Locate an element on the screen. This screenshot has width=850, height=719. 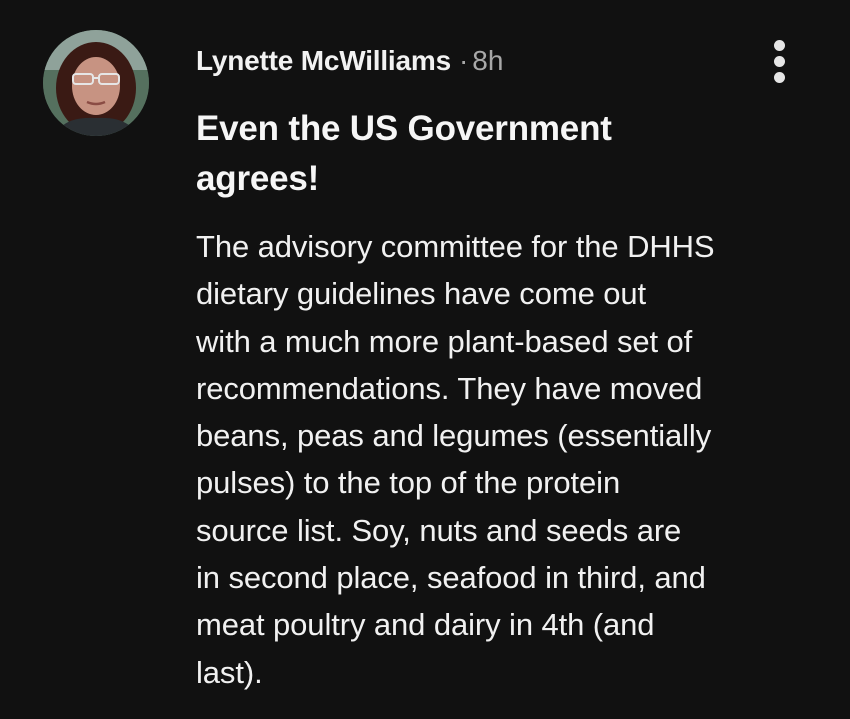
post-title: Even the US Government agrees! is located at coordinates (404, 153).